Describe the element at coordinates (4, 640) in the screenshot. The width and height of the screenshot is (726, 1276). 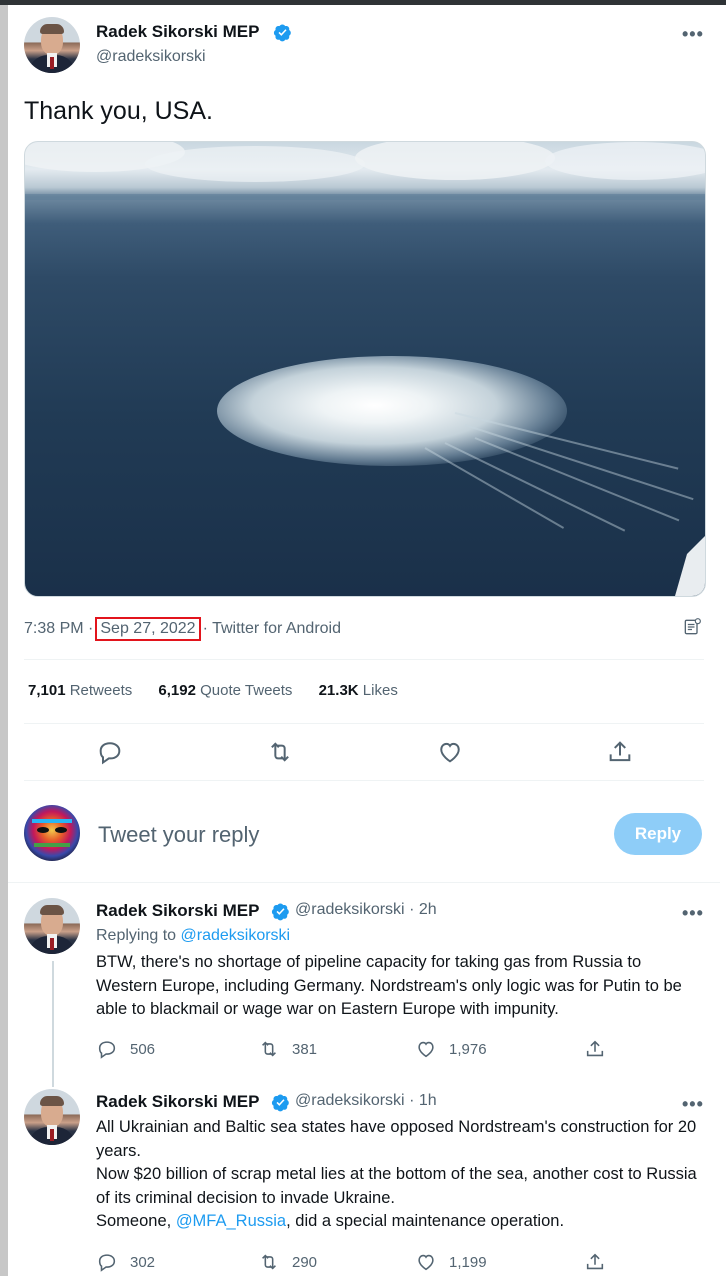
I see `left-gutter` at that location.